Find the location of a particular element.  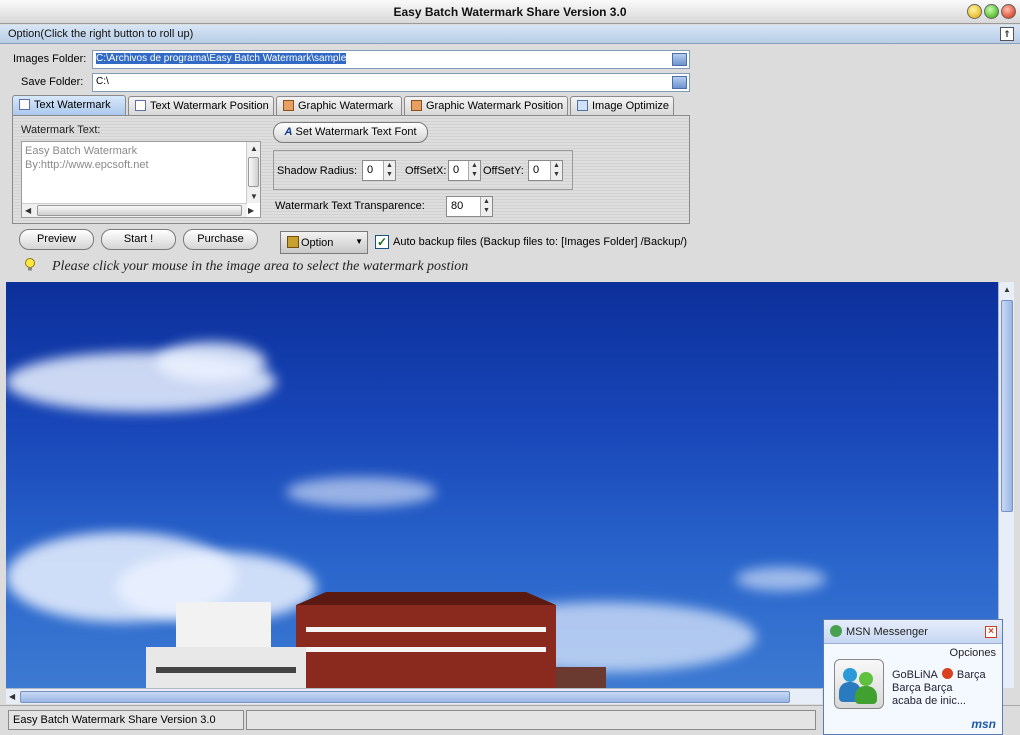

preview-button: Preview is located at coordinates (56, 239).